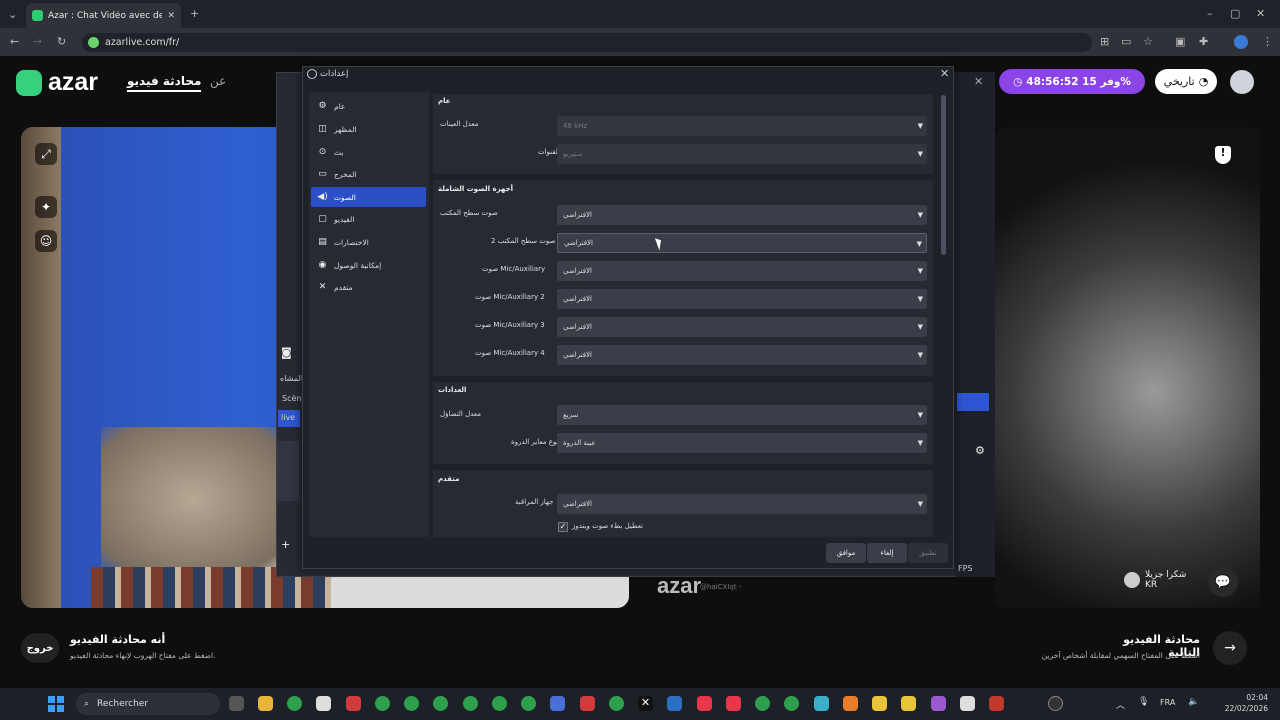 This screenshot has height=720, width=1280. I want to click on app-active-icon, so click(996, 703).